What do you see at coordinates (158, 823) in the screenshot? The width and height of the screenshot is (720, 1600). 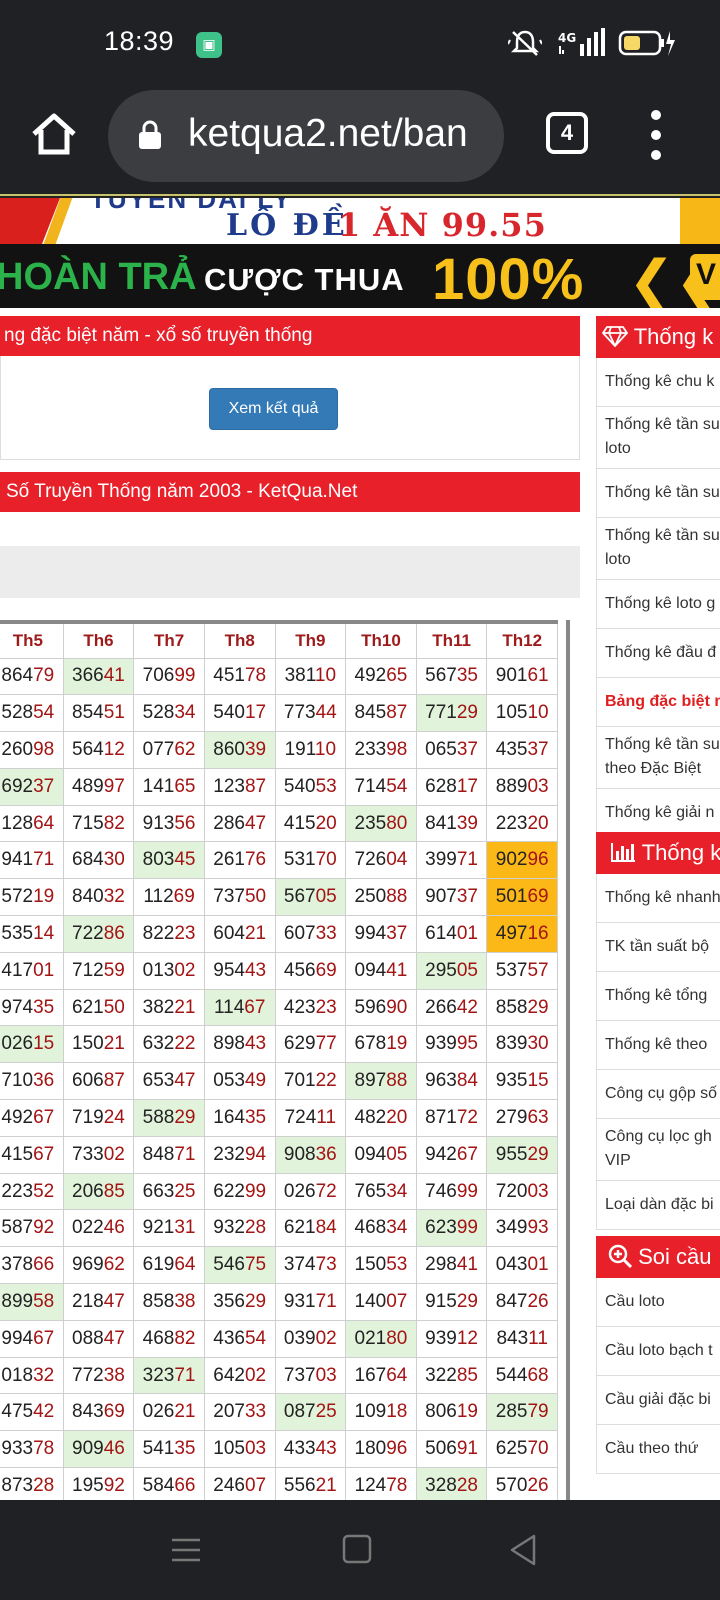 I see `result-prefix: 913` at bounding box center [158, 823].